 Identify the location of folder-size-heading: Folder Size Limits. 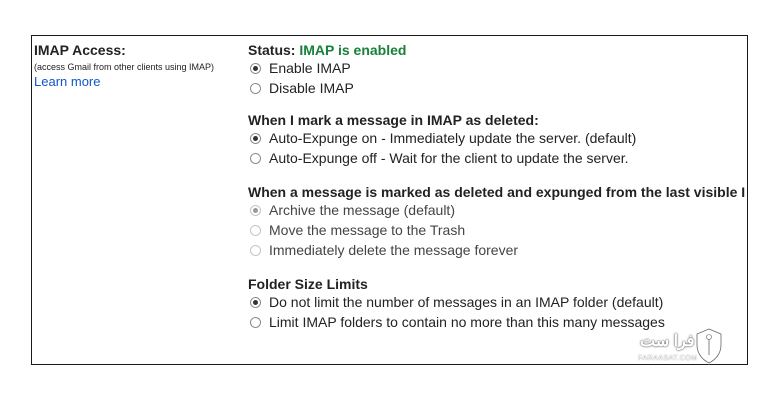
(308, 284).